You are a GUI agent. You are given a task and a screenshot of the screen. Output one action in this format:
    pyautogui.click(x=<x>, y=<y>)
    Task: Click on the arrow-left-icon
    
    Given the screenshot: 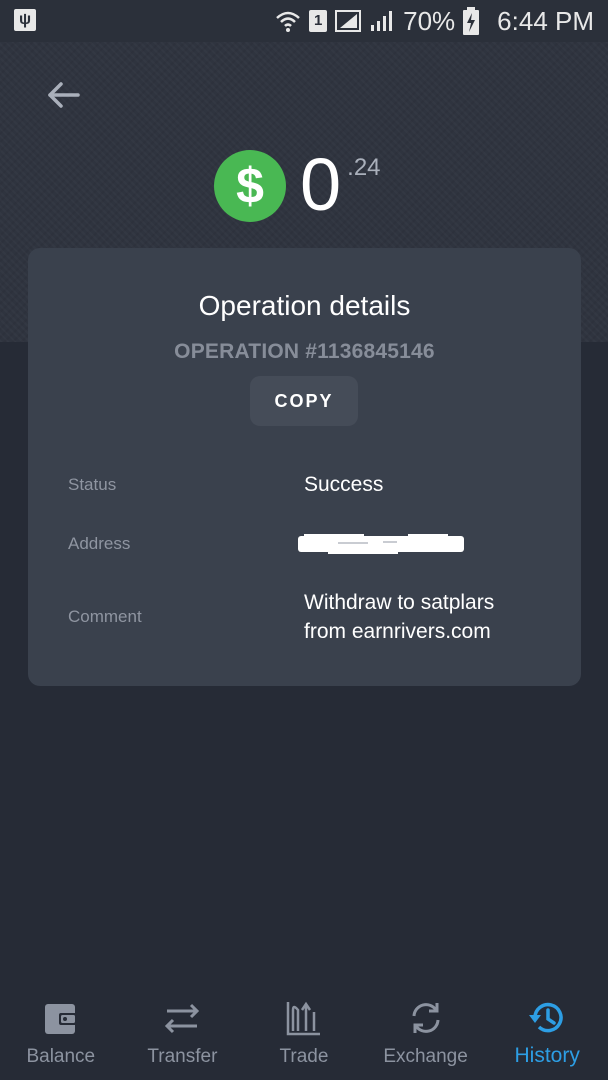 What is the action you would take?
    pyautogui.click(x=64, y=95)
    